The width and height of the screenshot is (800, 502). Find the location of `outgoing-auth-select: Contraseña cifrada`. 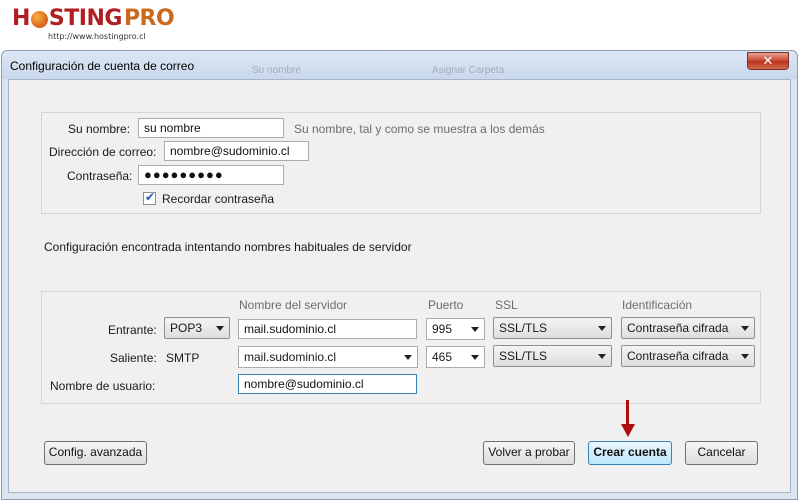

outgoing-auth-select: Contraseña cifrada is located at coordinates (688, 356).